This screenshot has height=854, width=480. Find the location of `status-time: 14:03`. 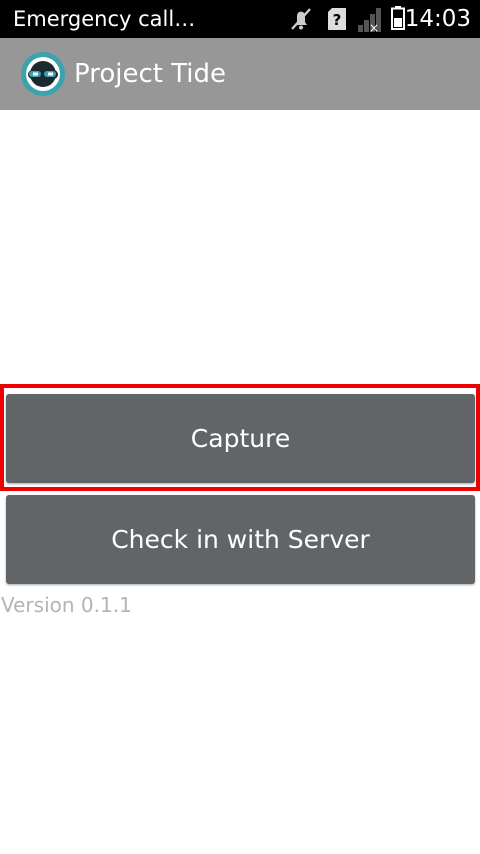

status-time: 14:03 is located at coordinates (437, 19).